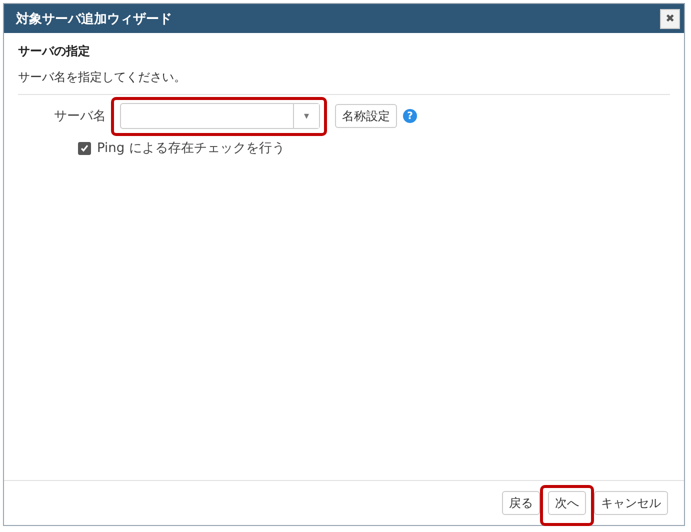  I want to click on check-icon, so click(84, 148).